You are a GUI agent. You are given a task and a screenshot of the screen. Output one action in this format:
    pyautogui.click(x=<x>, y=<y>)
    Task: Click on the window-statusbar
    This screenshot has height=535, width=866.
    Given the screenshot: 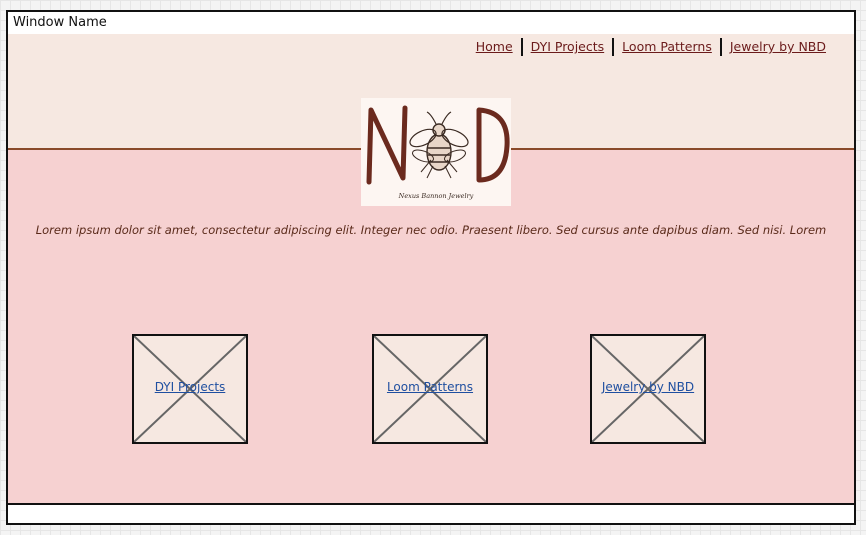 What is the action you would take?
    pyautogui.click(x=431, y=514)
    